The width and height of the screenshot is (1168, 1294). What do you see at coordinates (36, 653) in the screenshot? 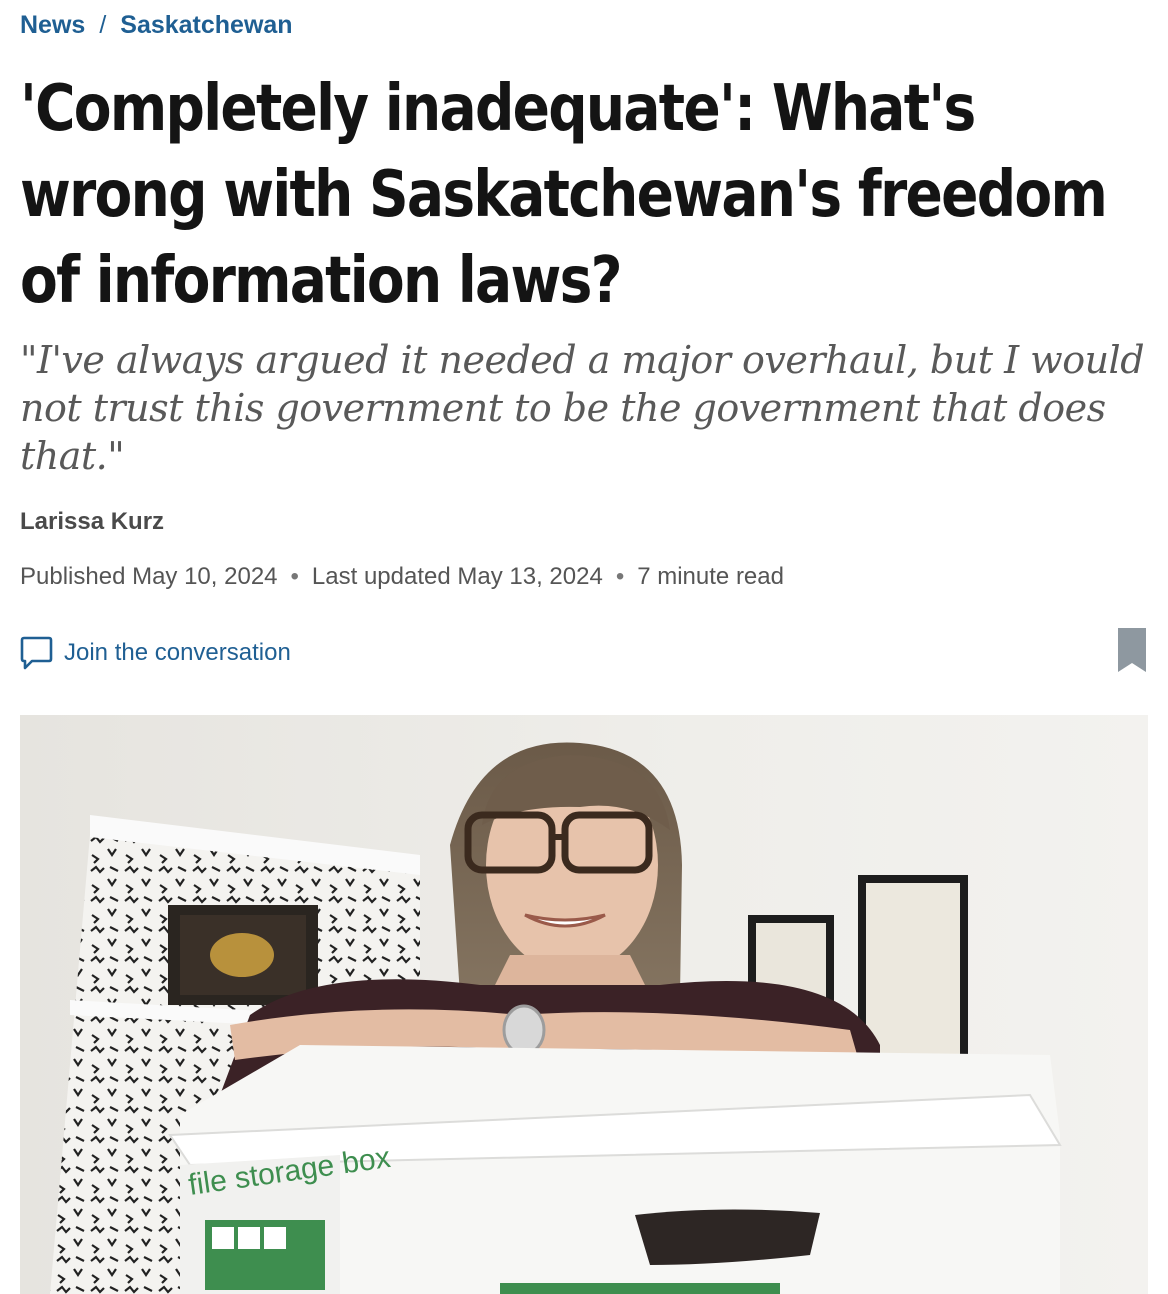
I see `comment-bubble-icon` at bounding box center [36, 653].